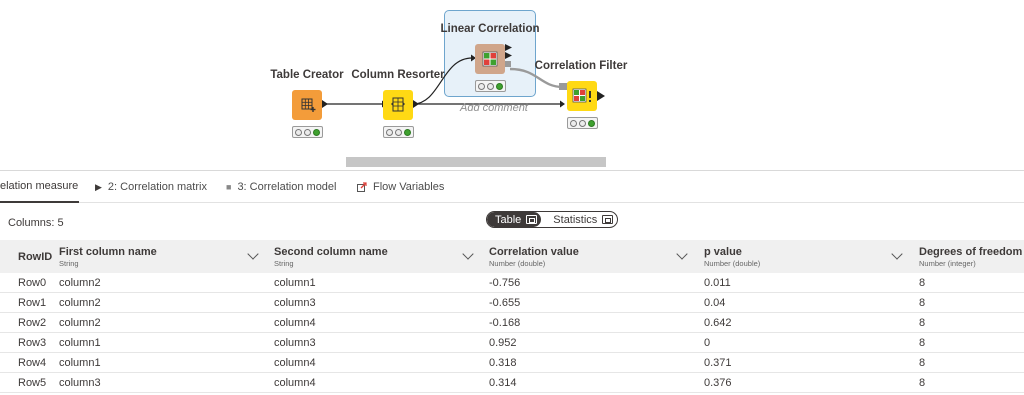  I want to click on column-header-second-column-name: Second column name String, so click(376, 256).